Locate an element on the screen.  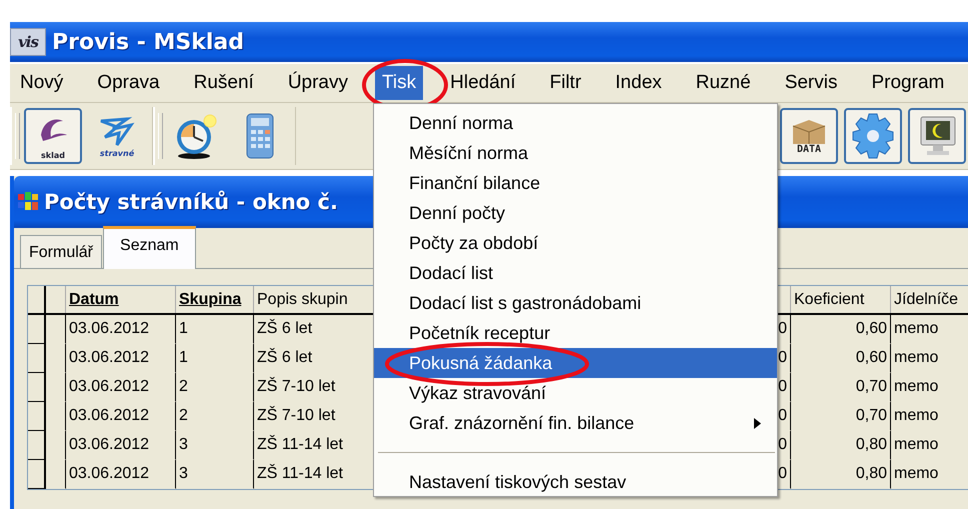
menu-item-label: Nastavení tiskových sestav is located at coordinates (517, 482).